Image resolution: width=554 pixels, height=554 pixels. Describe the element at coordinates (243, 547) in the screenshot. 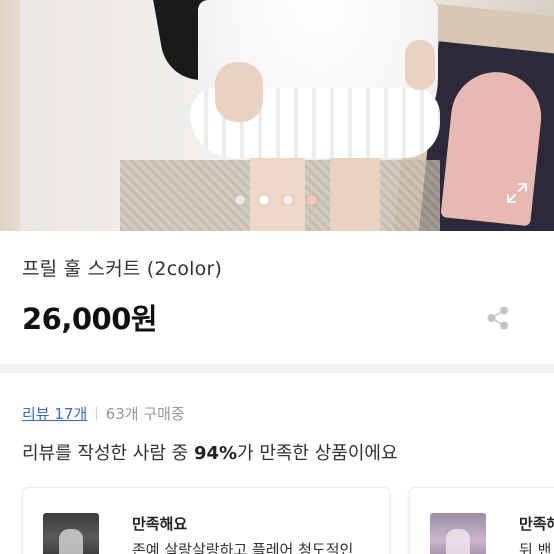

I see `review-text: 존예 살랑살랑하고 플레어 청도적인` at that location.